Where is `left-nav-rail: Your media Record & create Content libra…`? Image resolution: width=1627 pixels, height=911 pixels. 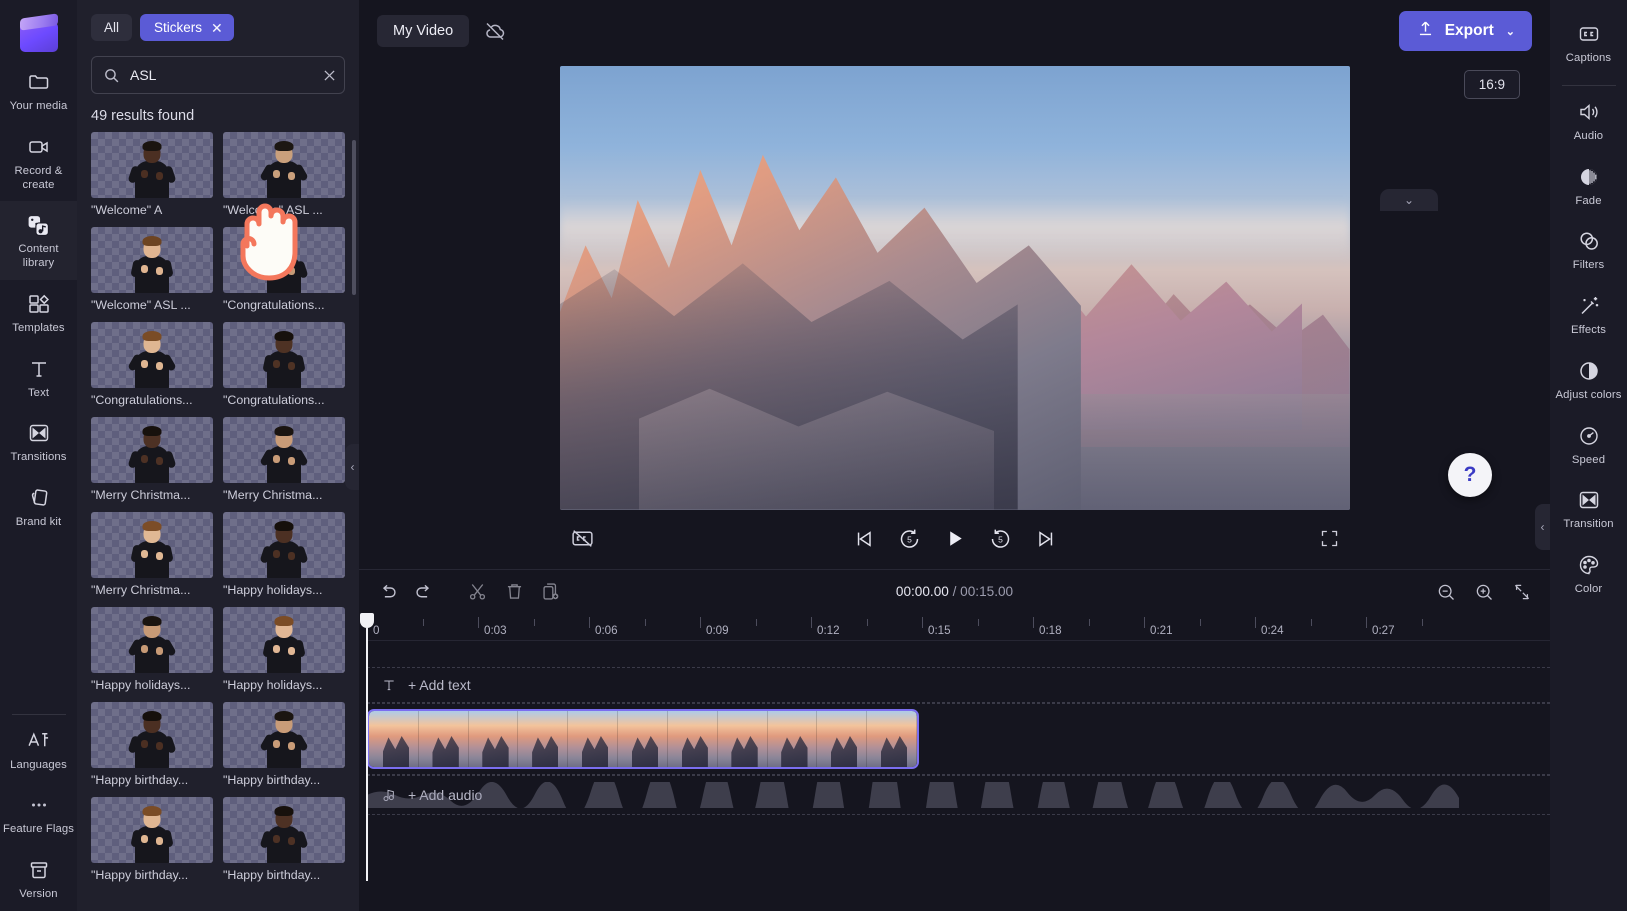
left-nav-rail: Your media Record & create Content libra… is located at coordinates (38, 455).